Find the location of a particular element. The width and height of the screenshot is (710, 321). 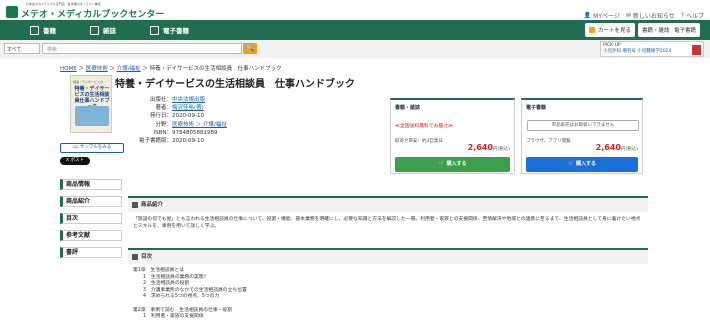

intro-heading: 商品紹介 is located at coordinates (388, 205).